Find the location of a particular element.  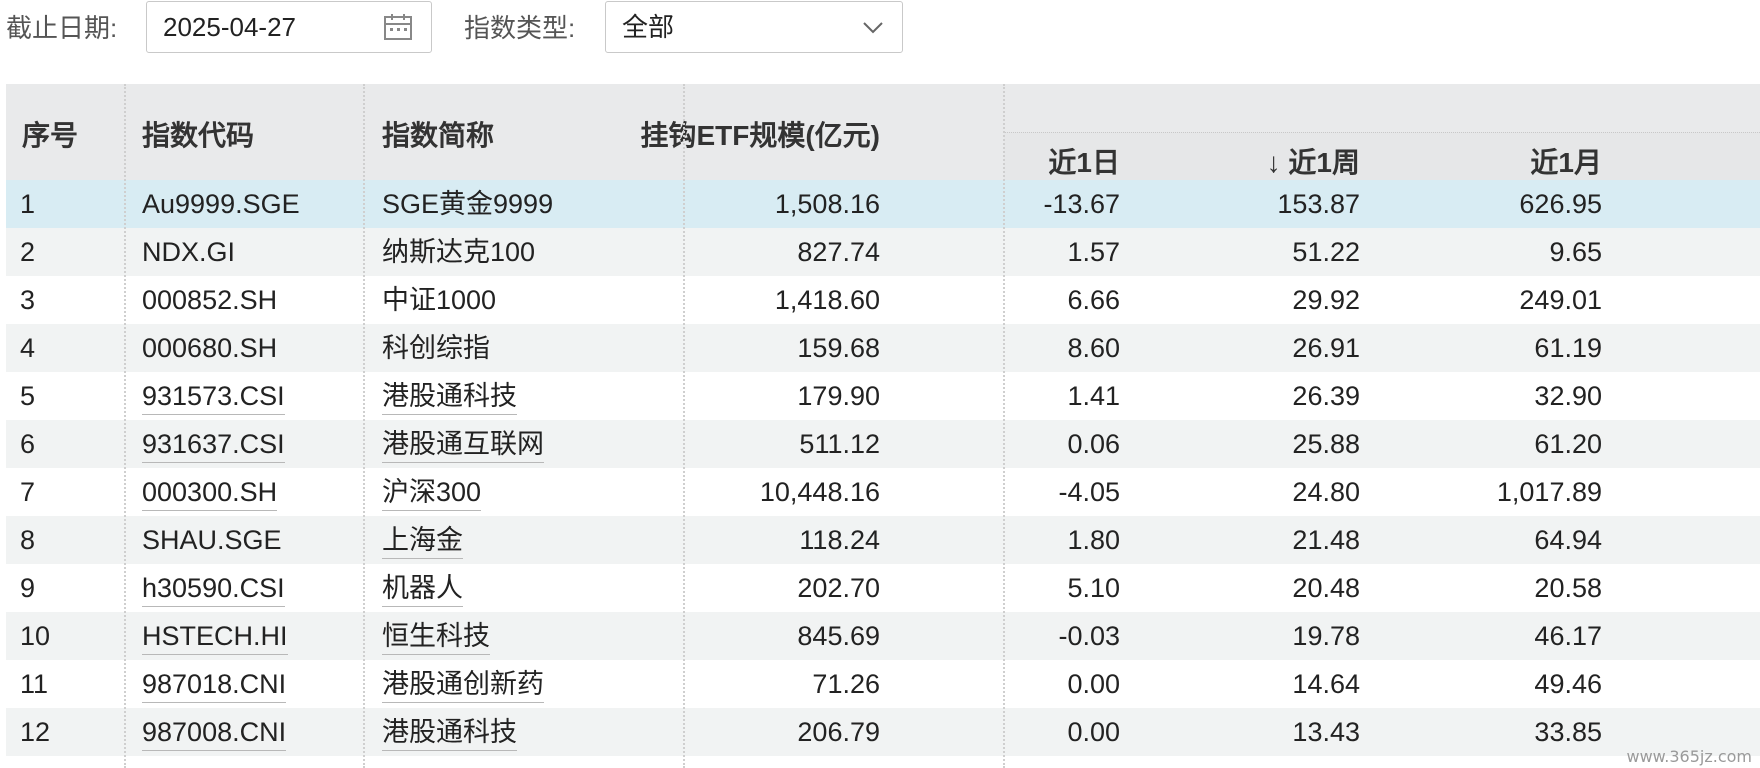

cell-change-1d: 1.80 is located at coordinates (1093, 540).